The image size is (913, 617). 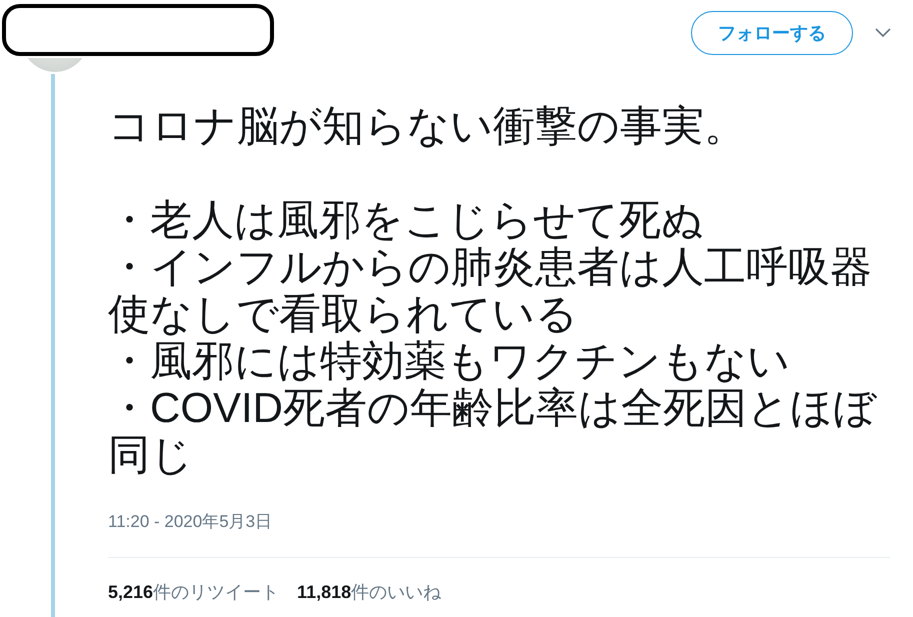 What do you see at coordinates (427, 125) in the screenshot?
I see `tweet-text: コロナ脳が知らない衝撃の事実。` at bounding box center [427, 125].